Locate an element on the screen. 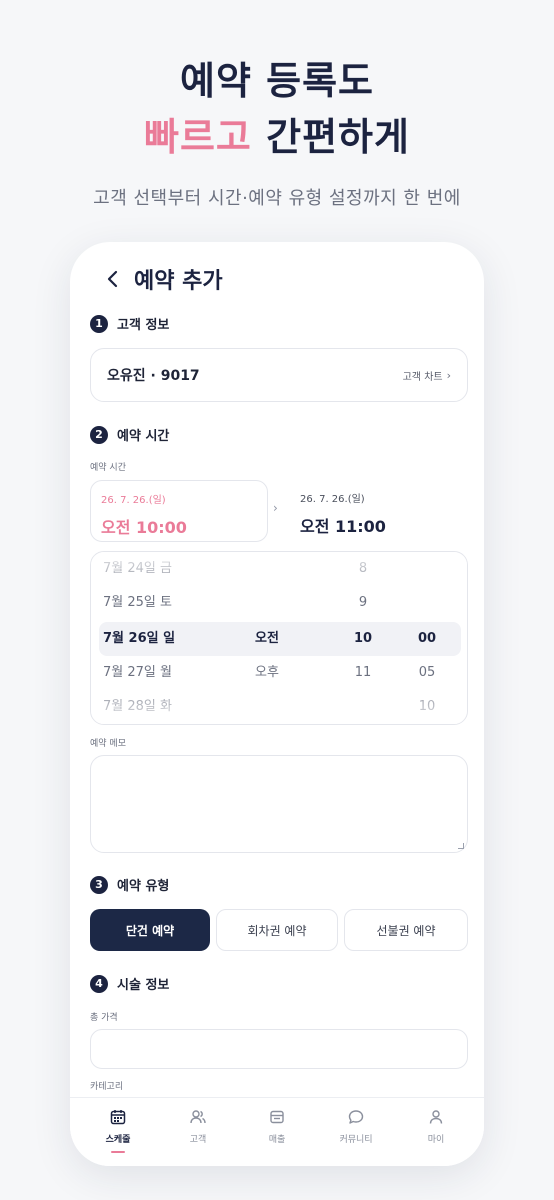 The image size is (554, 1200). step-number: 1 is located at coordinates (99, 323).